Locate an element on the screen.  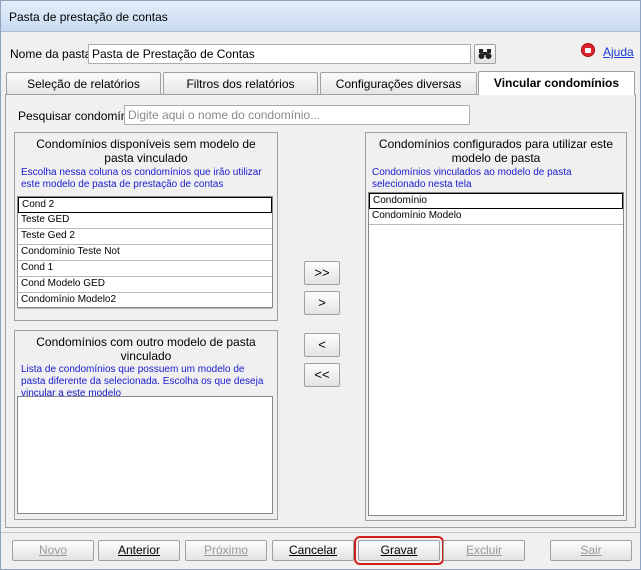
previous-label: Anterior is located at coordinates (139, 550).